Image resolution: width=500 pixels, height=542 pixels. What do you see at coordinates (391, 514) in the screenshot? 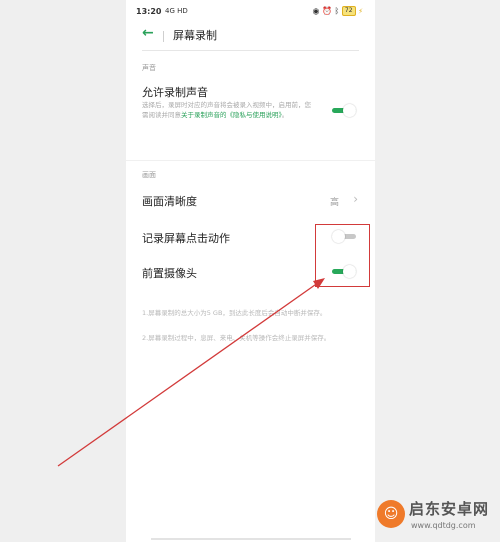
I see `watermark-logo-icon: ☺` at bounding box center [391, 514].